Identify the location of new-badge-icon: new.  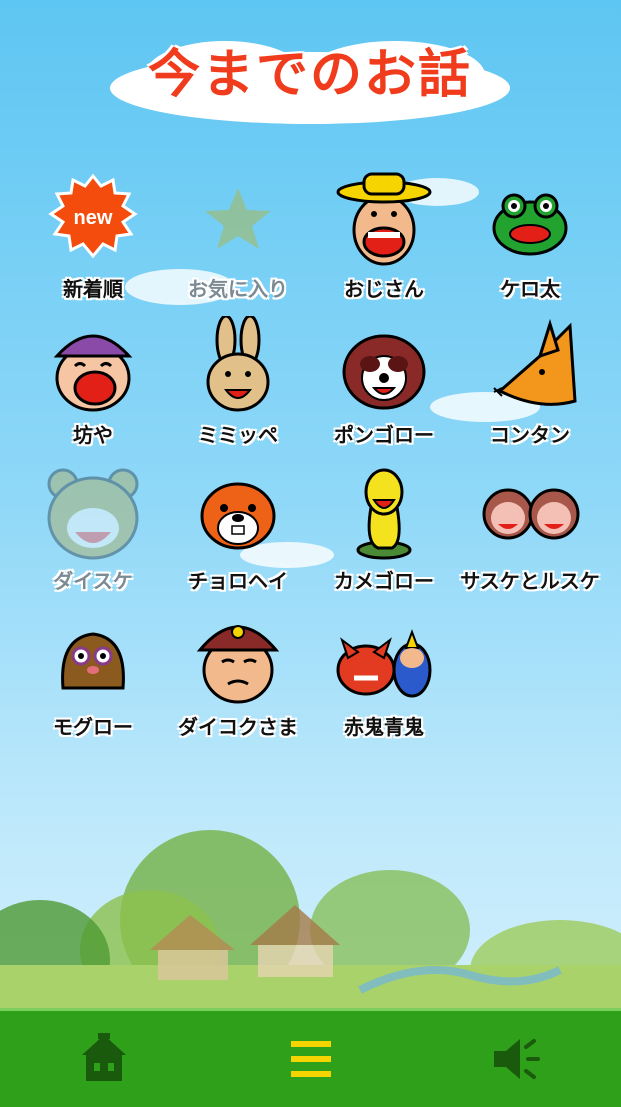
(93, 216).